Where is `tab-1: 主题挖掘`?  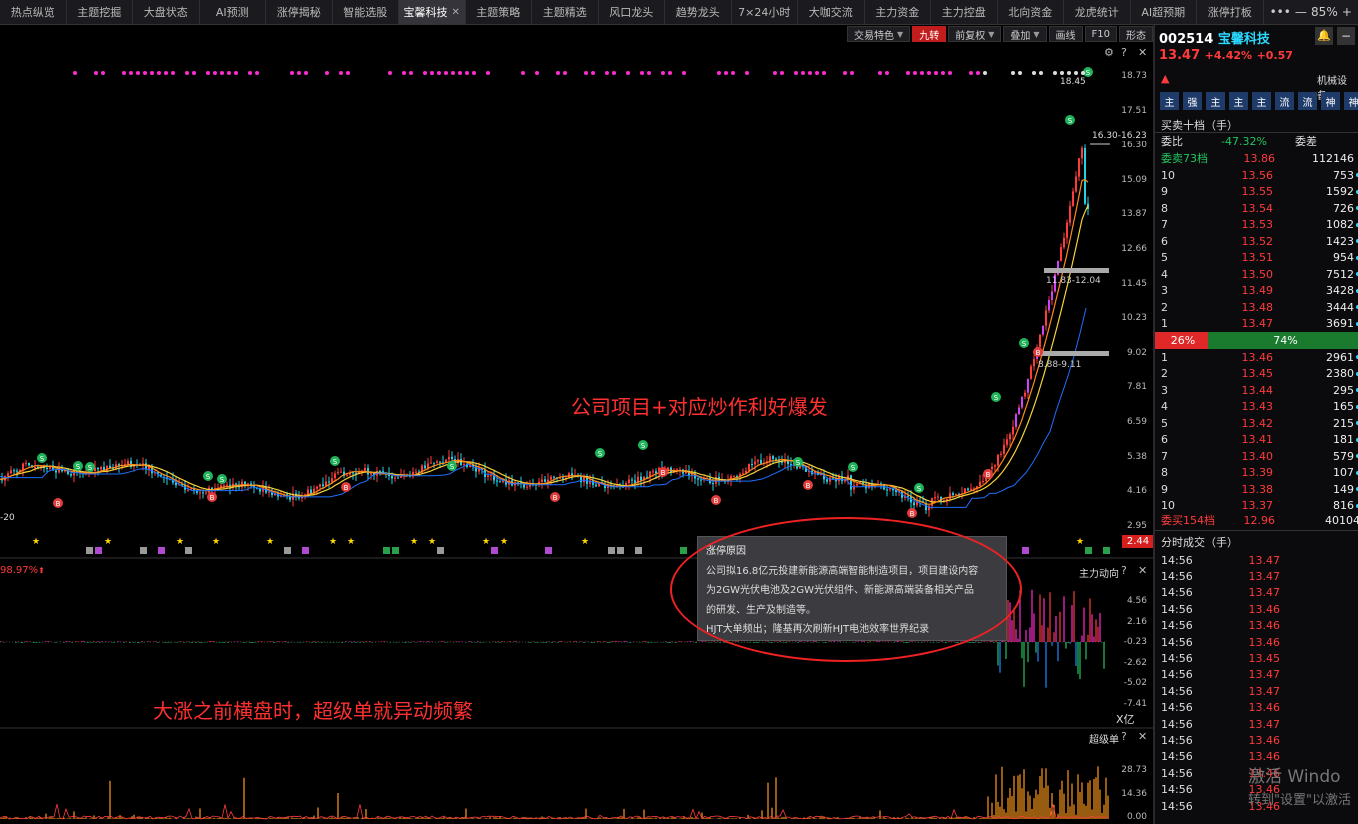
tab-1: 主题挖掘 is located at coordinates (100, 12).